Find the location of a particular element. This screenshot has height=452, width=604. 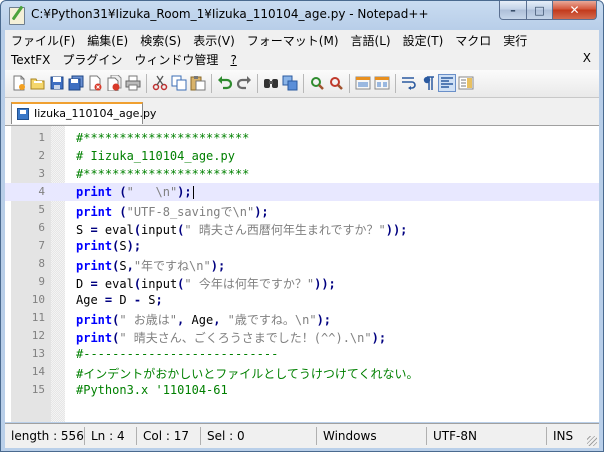

maximize-button: □ is located at coordinates (540, 10).